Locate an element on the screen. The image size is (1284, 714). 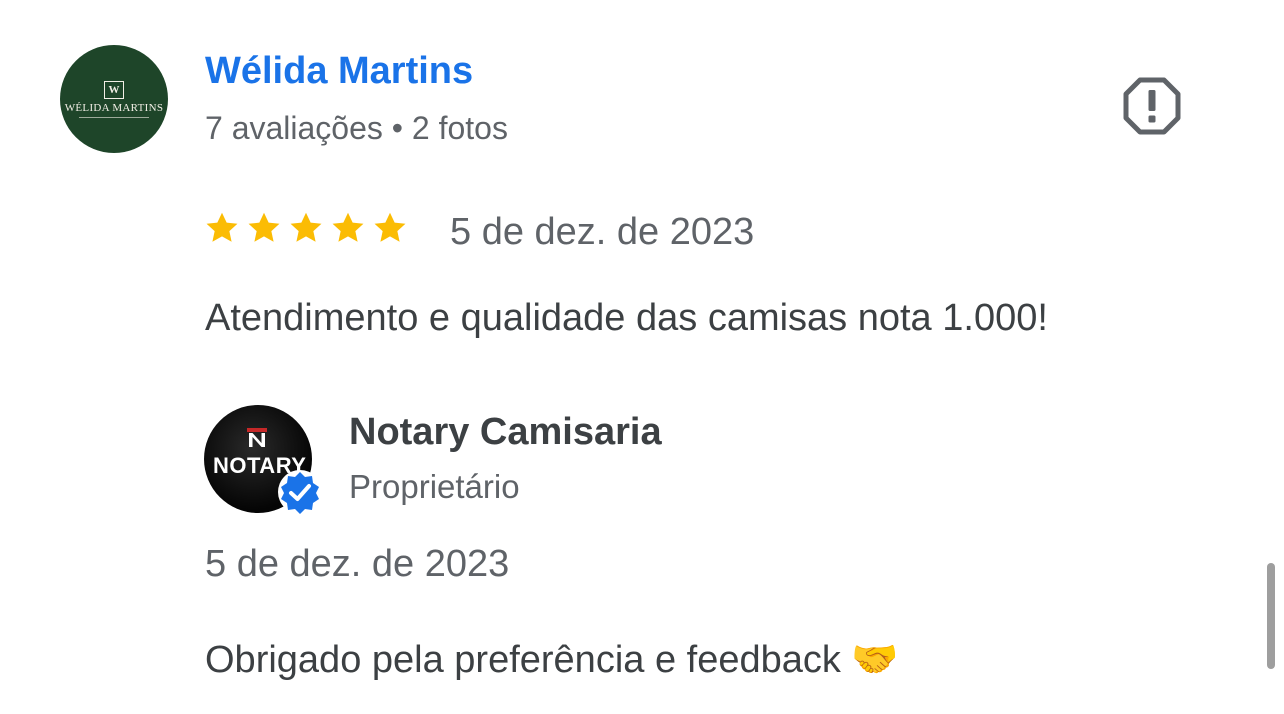
notary-logo-icon is located at coordinates (257, 437).